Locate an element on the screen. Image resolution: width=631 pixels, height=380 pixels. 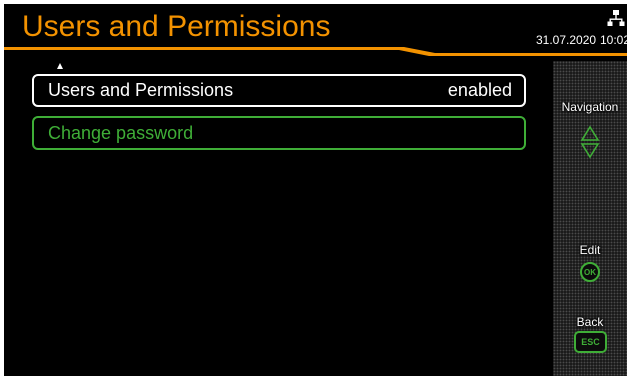
menu-item-users-and-permissions: Users and Permissions enabled is located at coordinates (279, 90).